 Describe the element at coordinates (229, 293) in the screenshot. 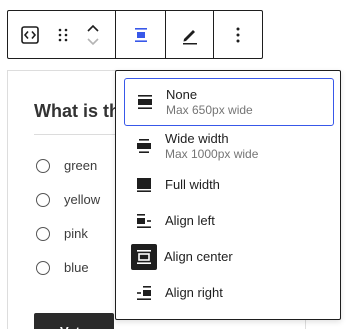

I see `menu-item-align-right: Align right` at that location.